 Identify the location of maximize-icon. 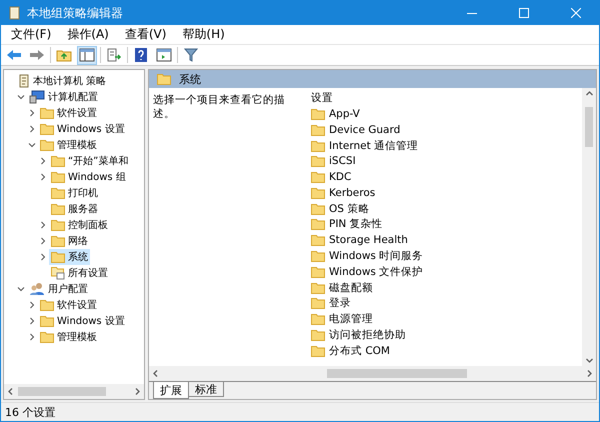
(524, 13).